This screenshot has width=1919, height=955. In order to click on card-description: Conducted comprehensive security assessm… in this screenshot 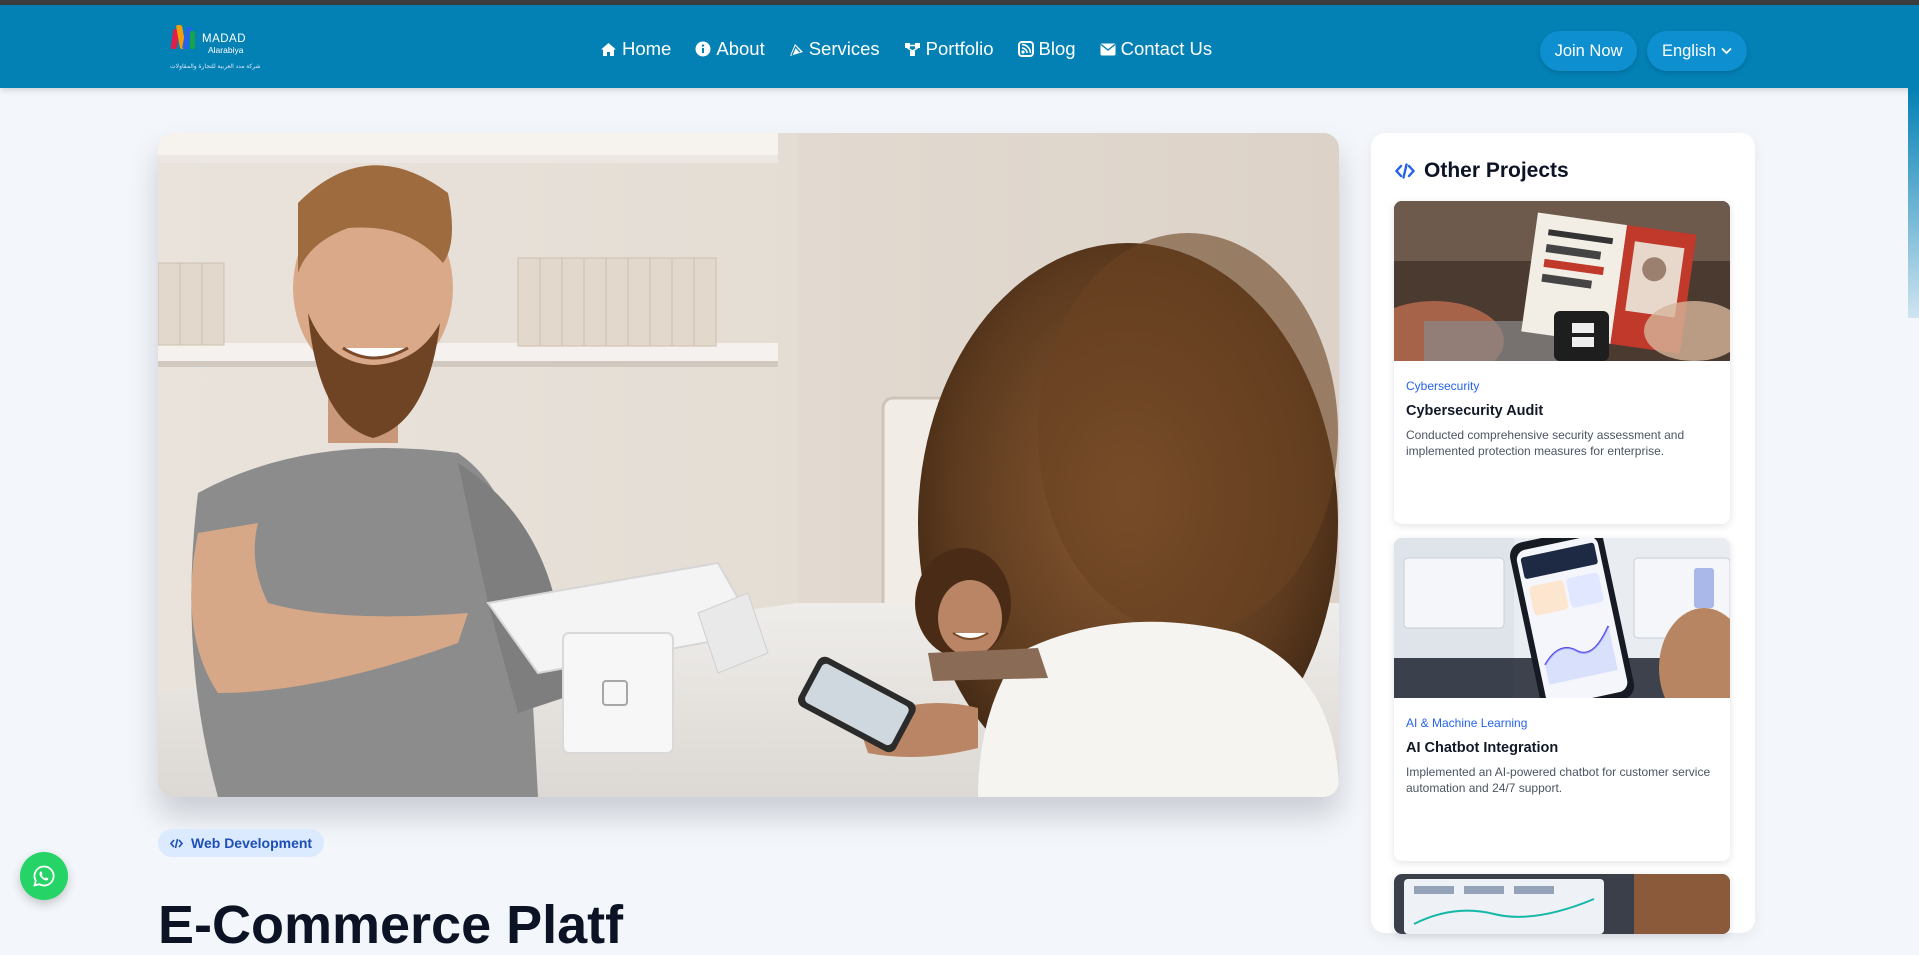, I will do `click(1545, 443)`.